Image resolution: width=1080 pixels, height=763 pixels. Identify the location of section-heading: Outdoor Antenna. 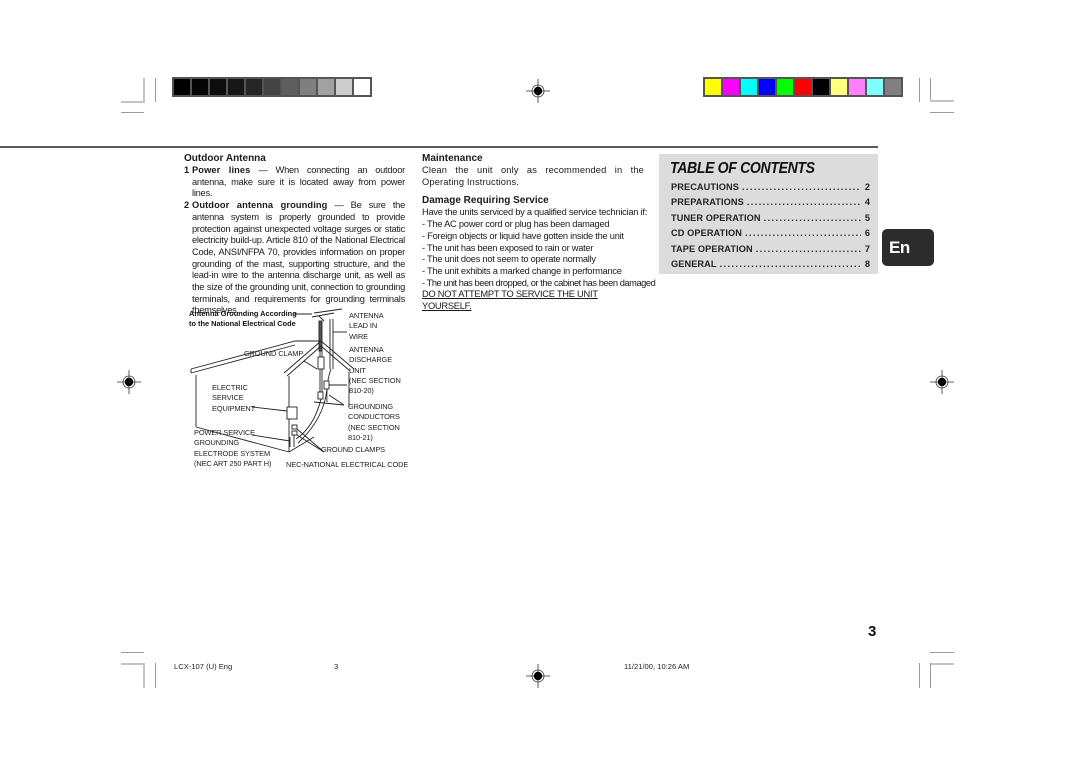
(225, 158).